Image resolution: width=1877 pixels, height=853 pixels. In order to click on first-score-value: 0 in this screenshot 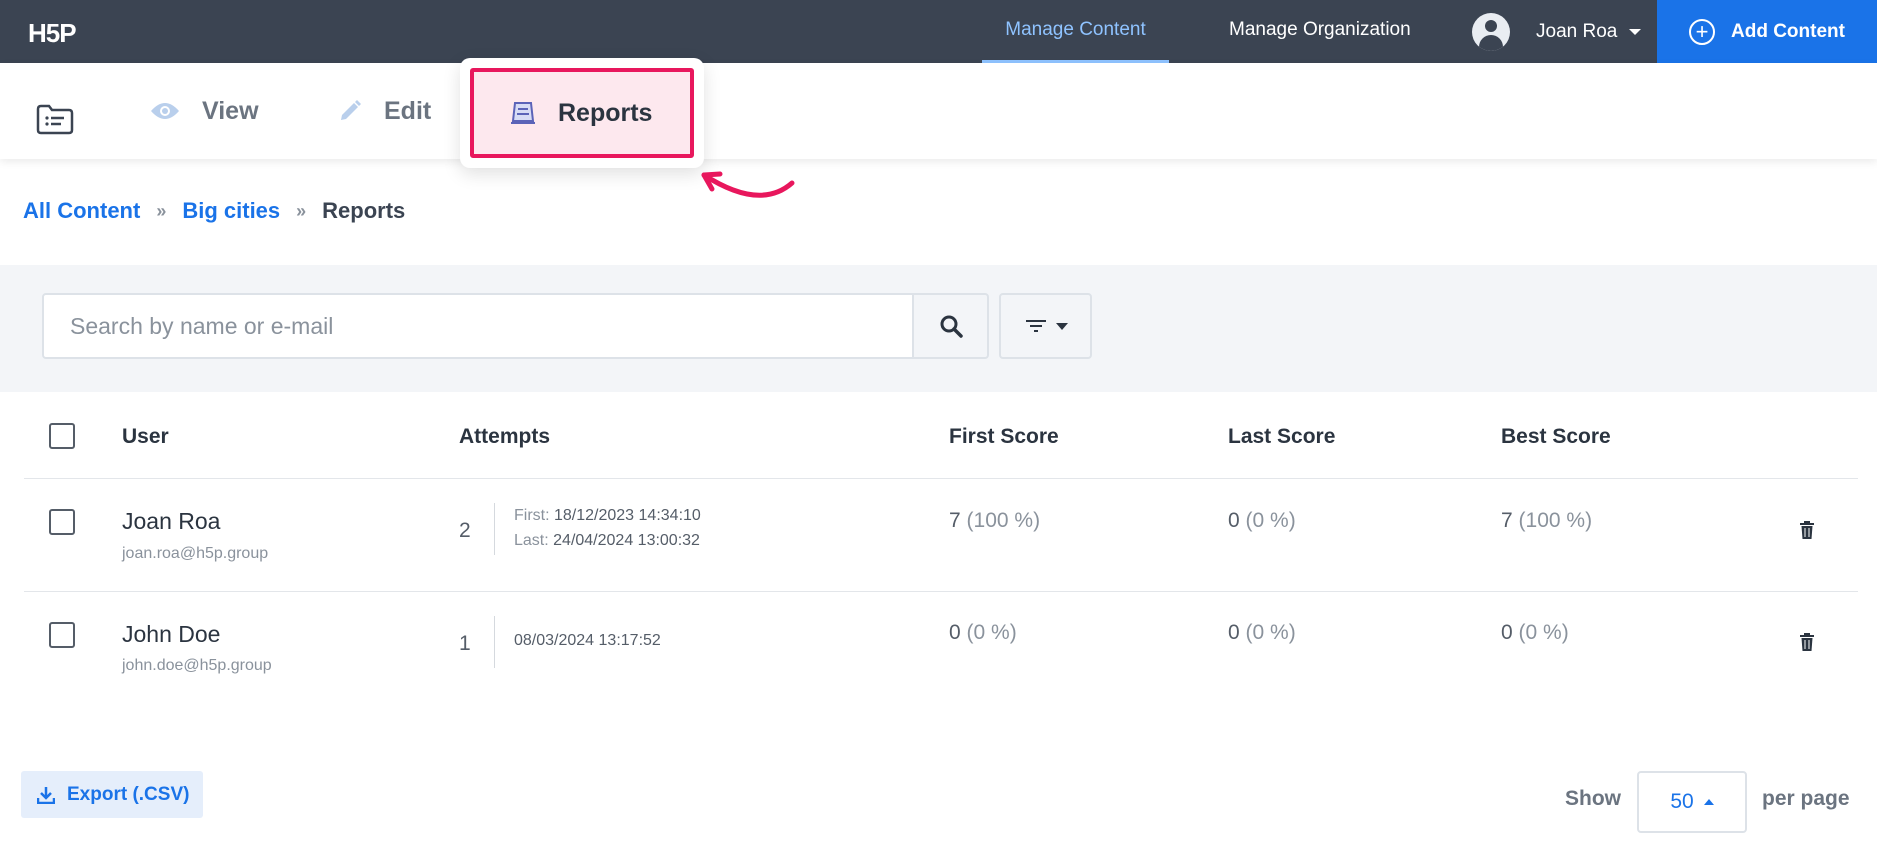, I will do `click(955, 632)`.